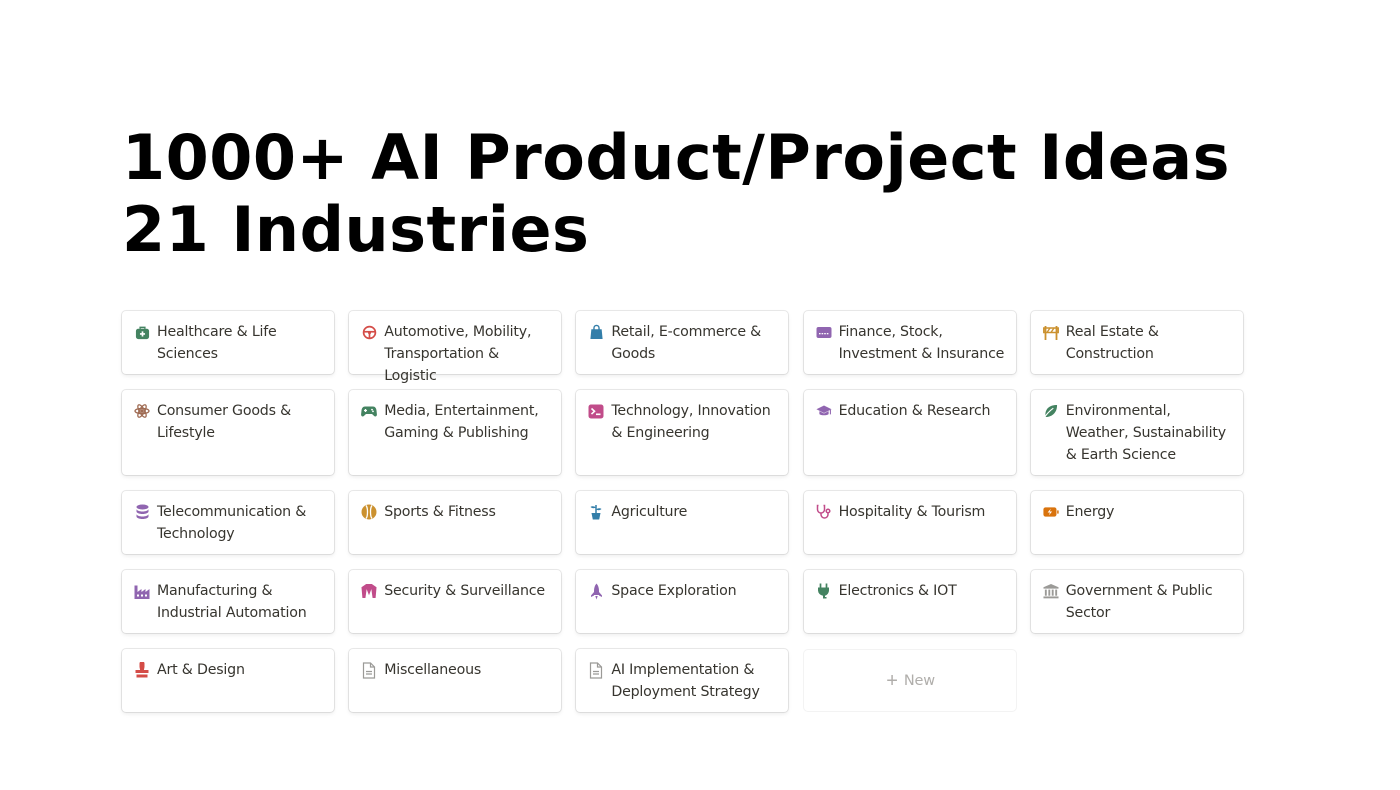  I want to click on industry-card-title: Art & Design, so click(201, 670).